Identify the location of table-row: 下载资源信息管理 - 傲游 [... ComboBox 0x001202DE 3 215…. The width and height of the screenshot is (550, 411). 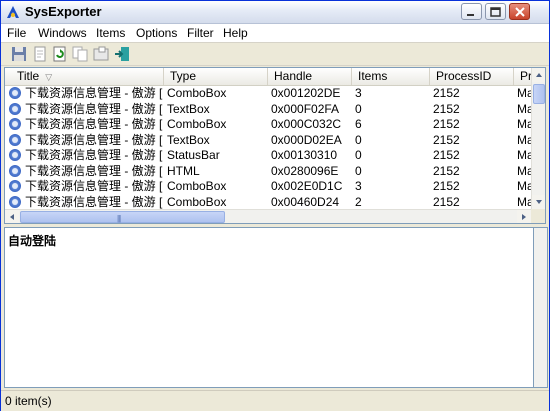
(269, 94).